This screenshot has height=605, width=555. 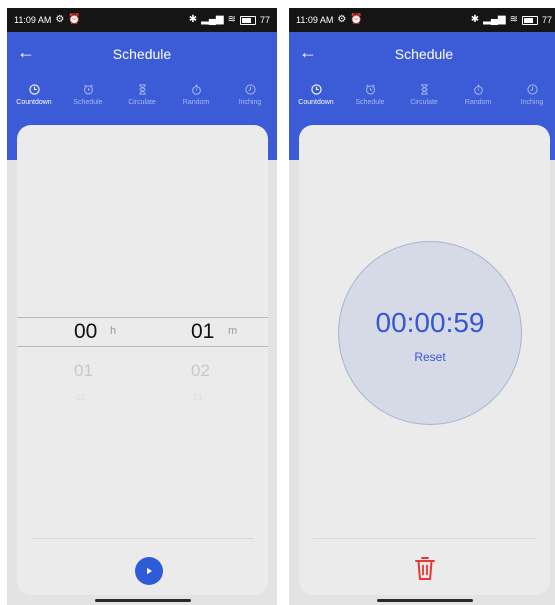 What do you see at coordinates (113, 331) in the screenshot?
I see `hours-unit: h` at bounding box center [113, 331].